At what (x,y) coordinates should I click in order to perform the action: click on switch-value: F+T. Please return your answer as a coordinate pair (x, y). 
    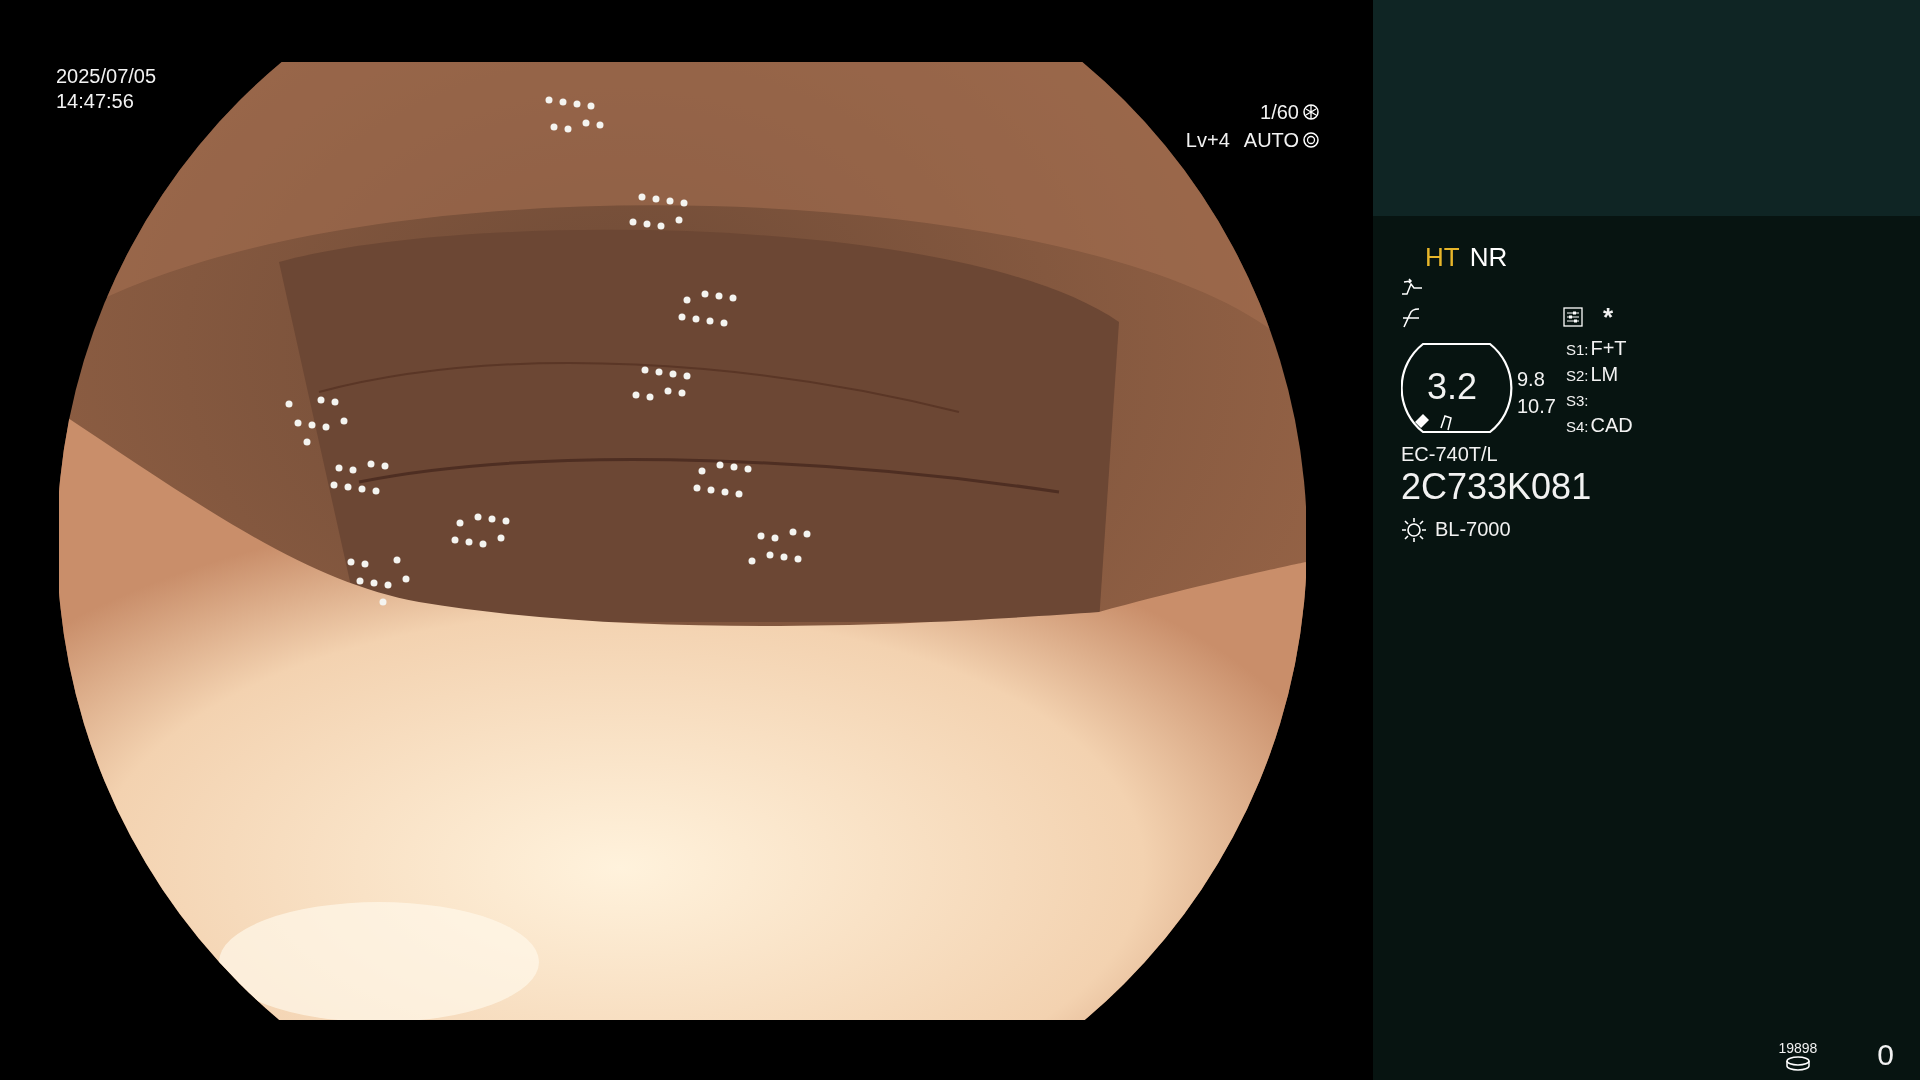
    Looking at the image, I should click on (1608, 348).